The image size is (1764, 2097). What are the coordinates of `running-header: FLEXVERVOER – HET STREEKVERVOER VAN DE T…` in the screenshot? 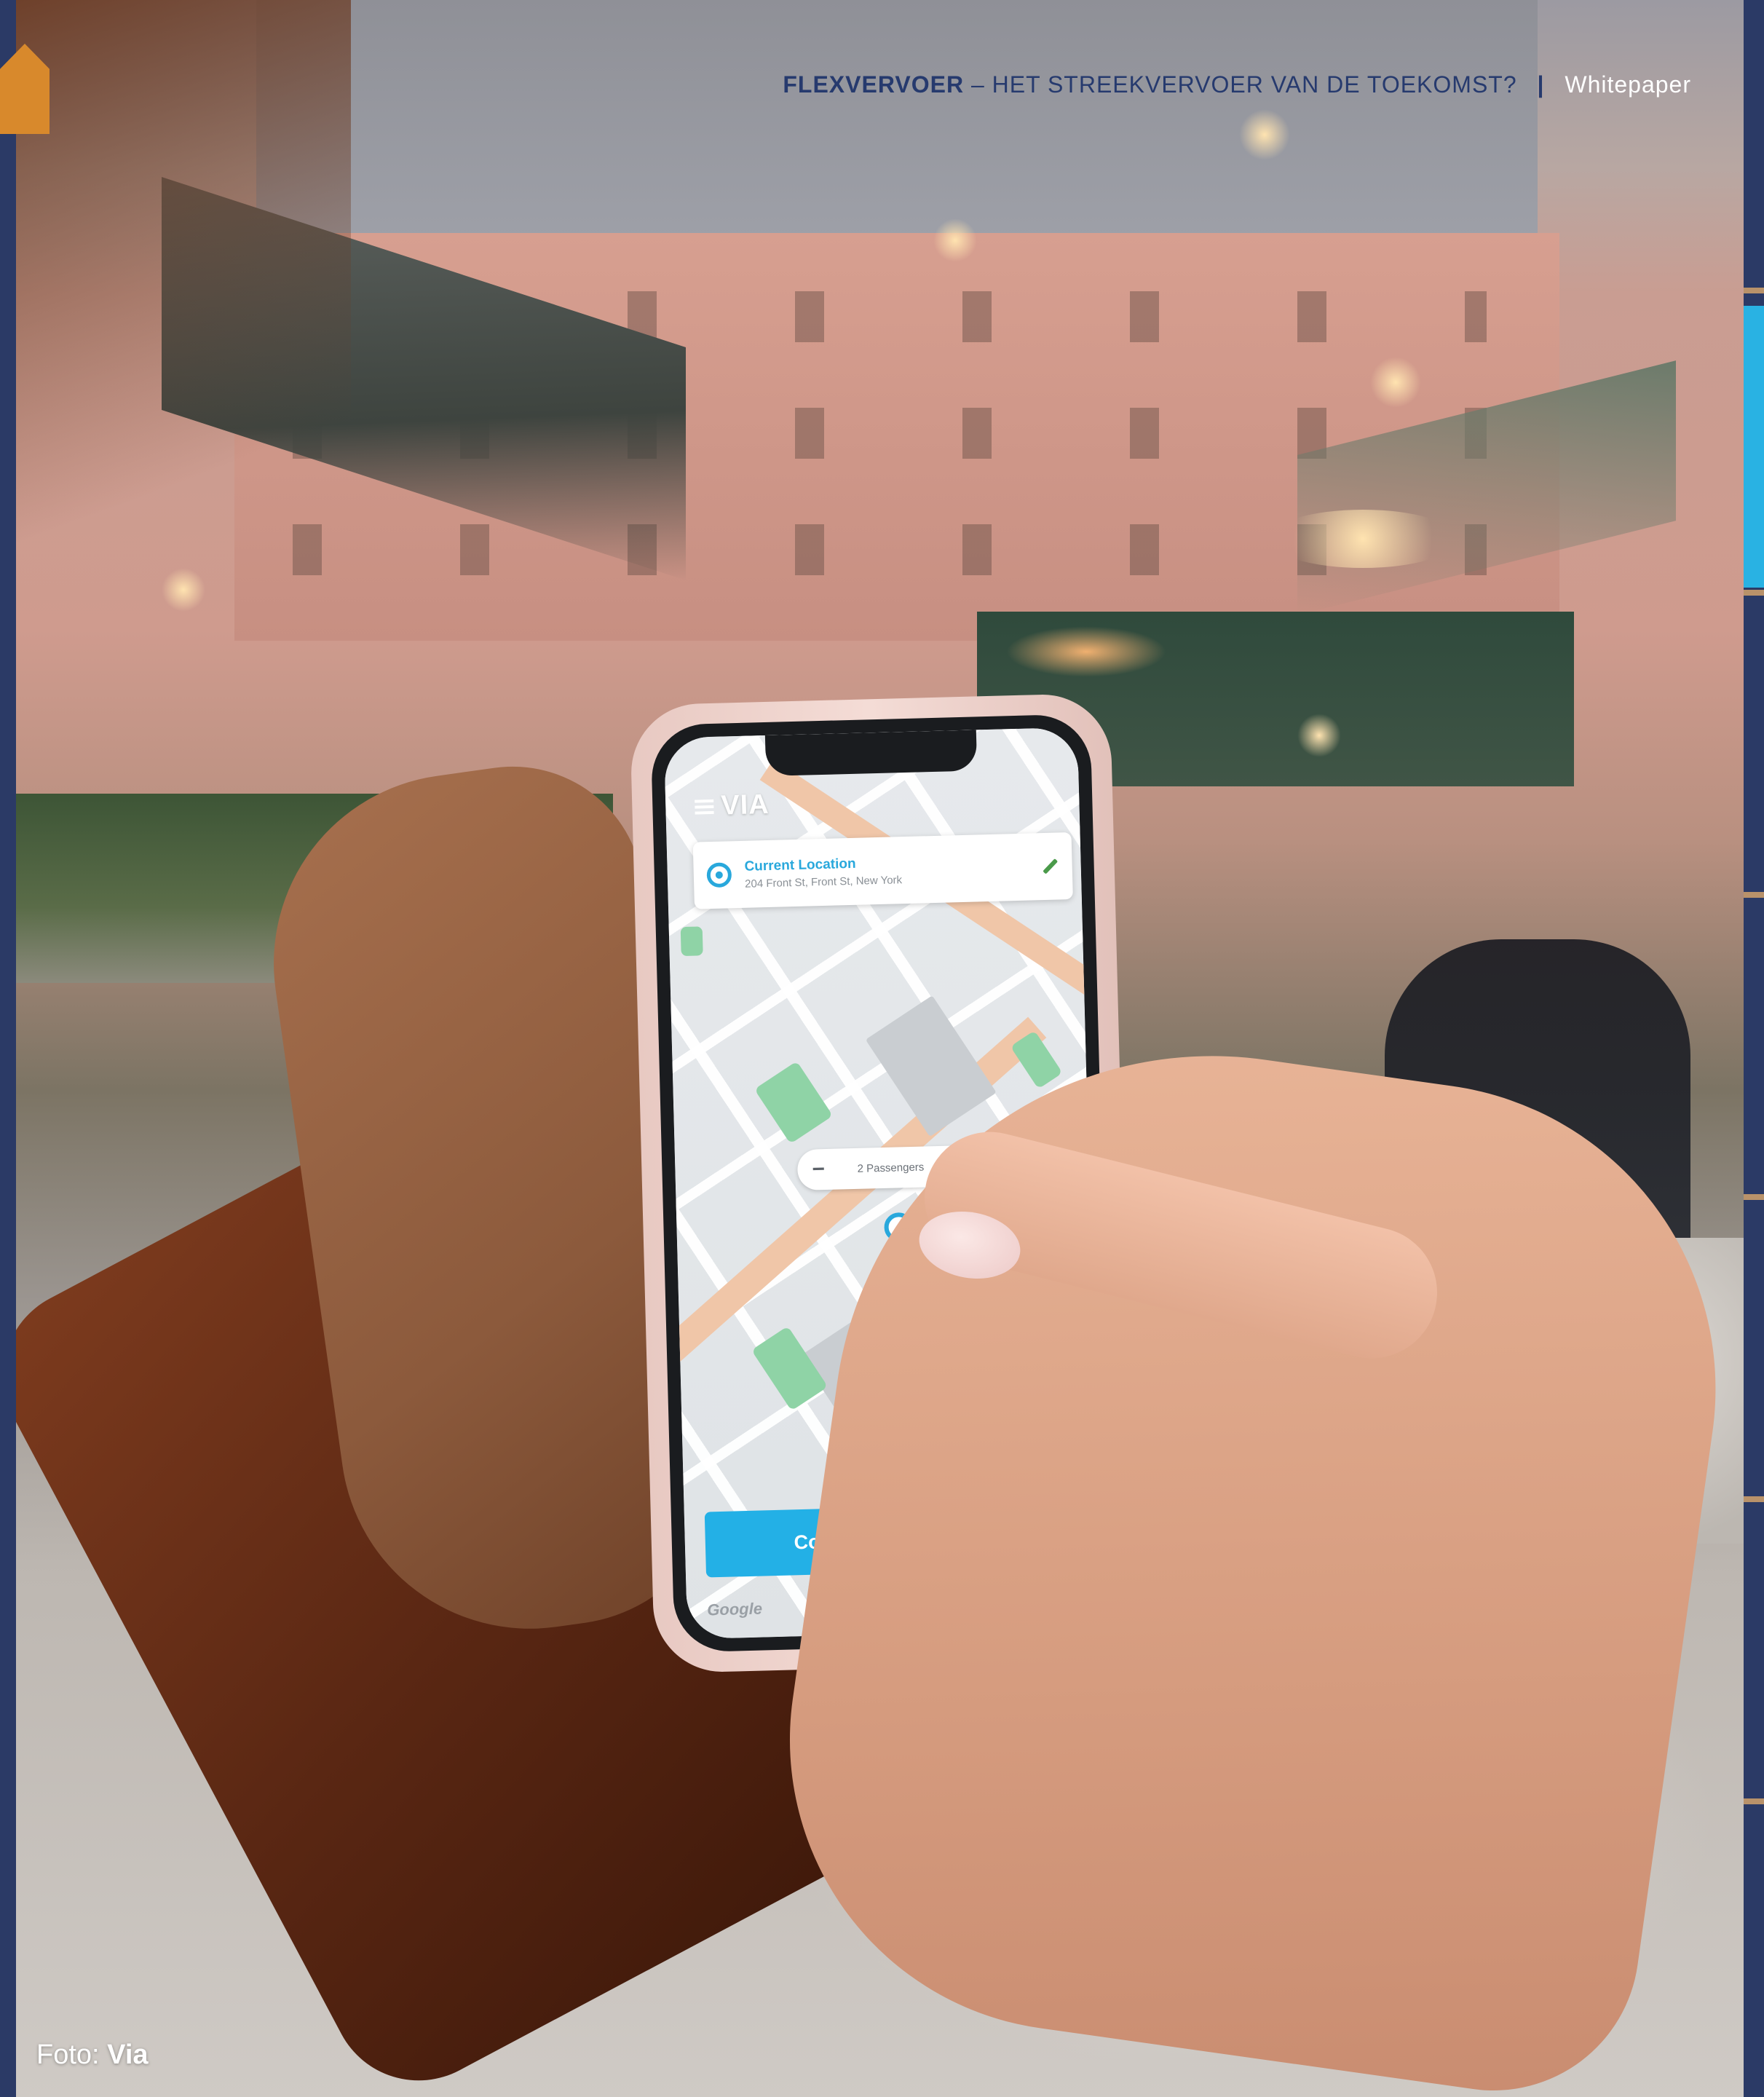 It's located at (1237, 84).